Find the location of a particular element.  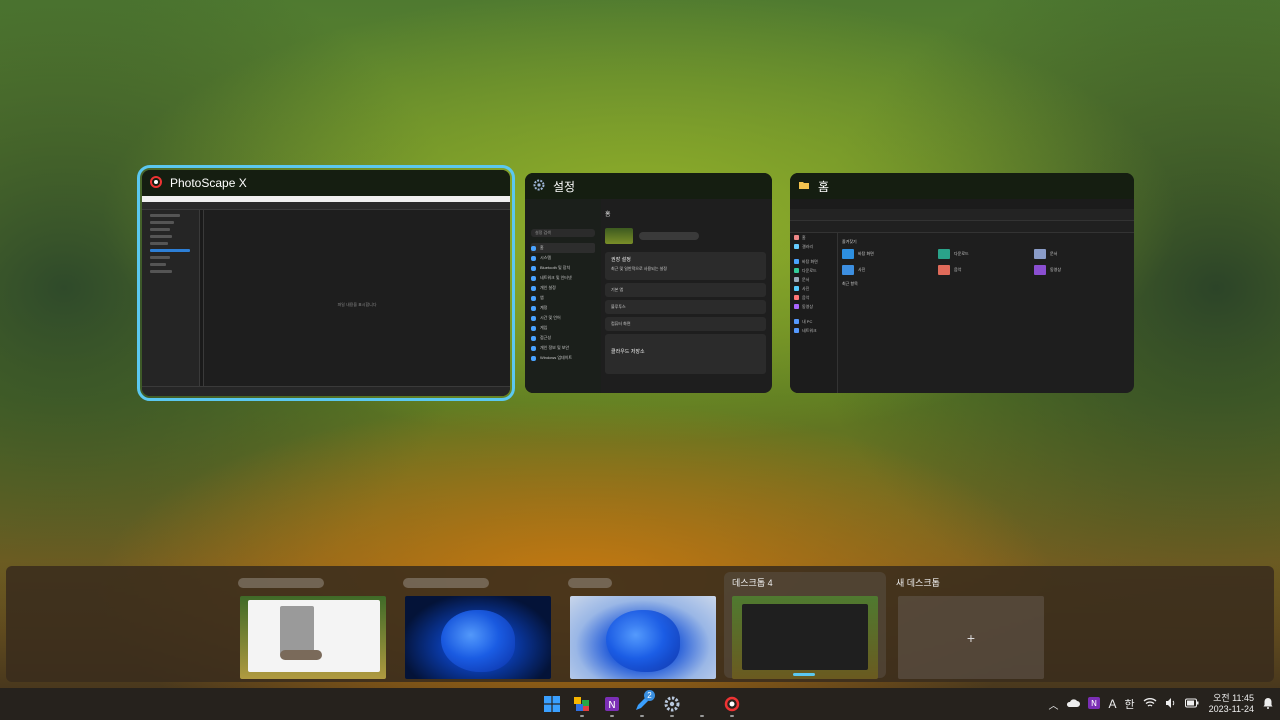

photoscape-folder-tree is located at coordinates (171, 298).